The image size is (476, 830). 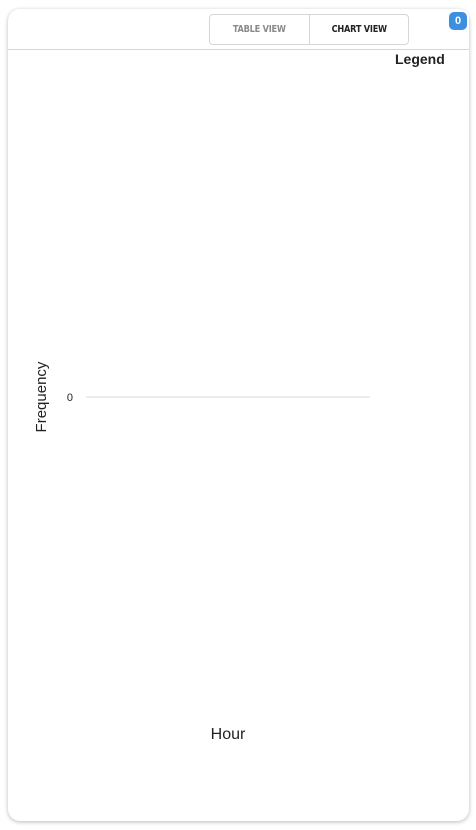 I want to click on y-tick-labels: 0, so click(x=70, y=398).